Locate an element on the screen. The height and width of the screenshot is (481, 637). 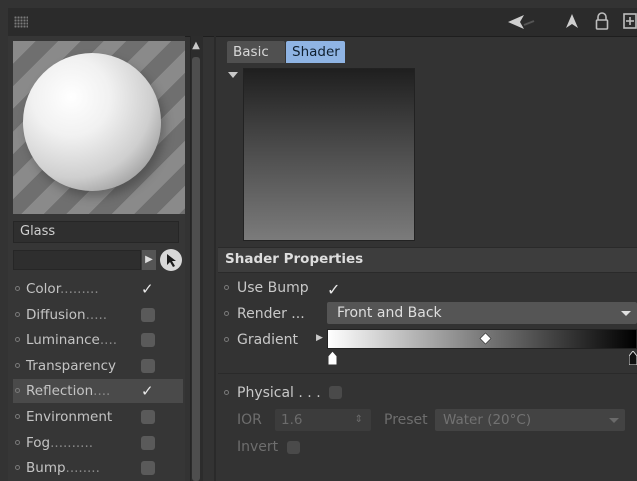
channel-label-line: Environment is located at coordinates (69, 417).